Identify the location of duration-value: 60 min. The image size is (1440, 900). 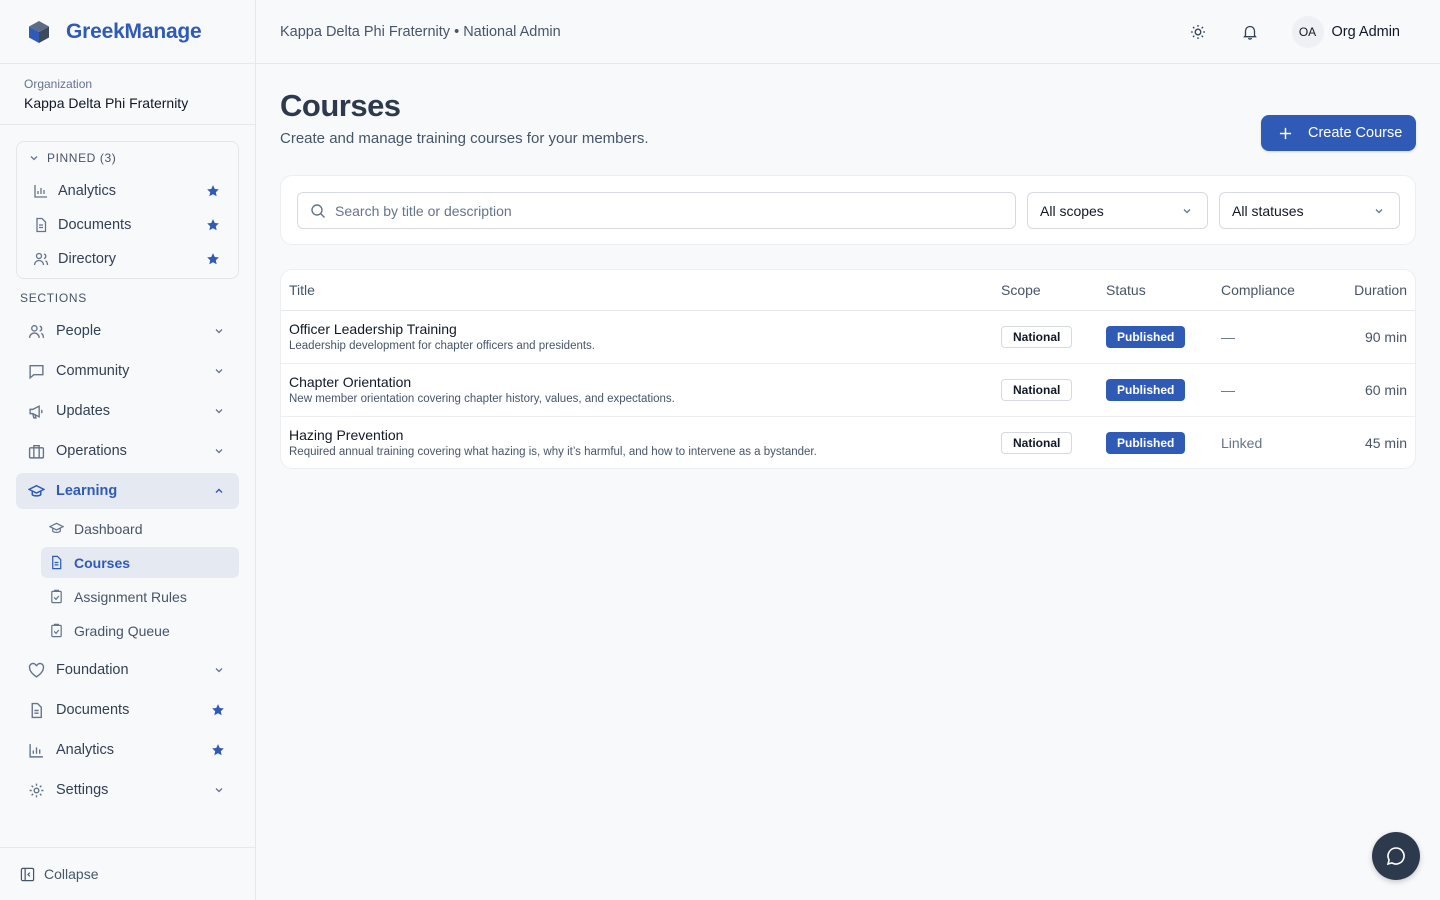
(1385, 390).